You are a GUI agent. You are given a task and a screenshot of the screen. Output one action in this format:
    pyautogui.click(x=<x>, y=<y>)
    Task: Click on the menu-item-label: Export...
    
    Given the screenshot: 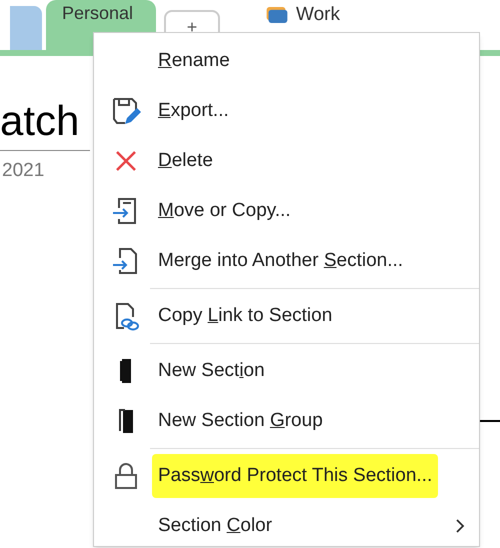 What is the action you would take?
    pyautogui.click(x=193, y=110)
    